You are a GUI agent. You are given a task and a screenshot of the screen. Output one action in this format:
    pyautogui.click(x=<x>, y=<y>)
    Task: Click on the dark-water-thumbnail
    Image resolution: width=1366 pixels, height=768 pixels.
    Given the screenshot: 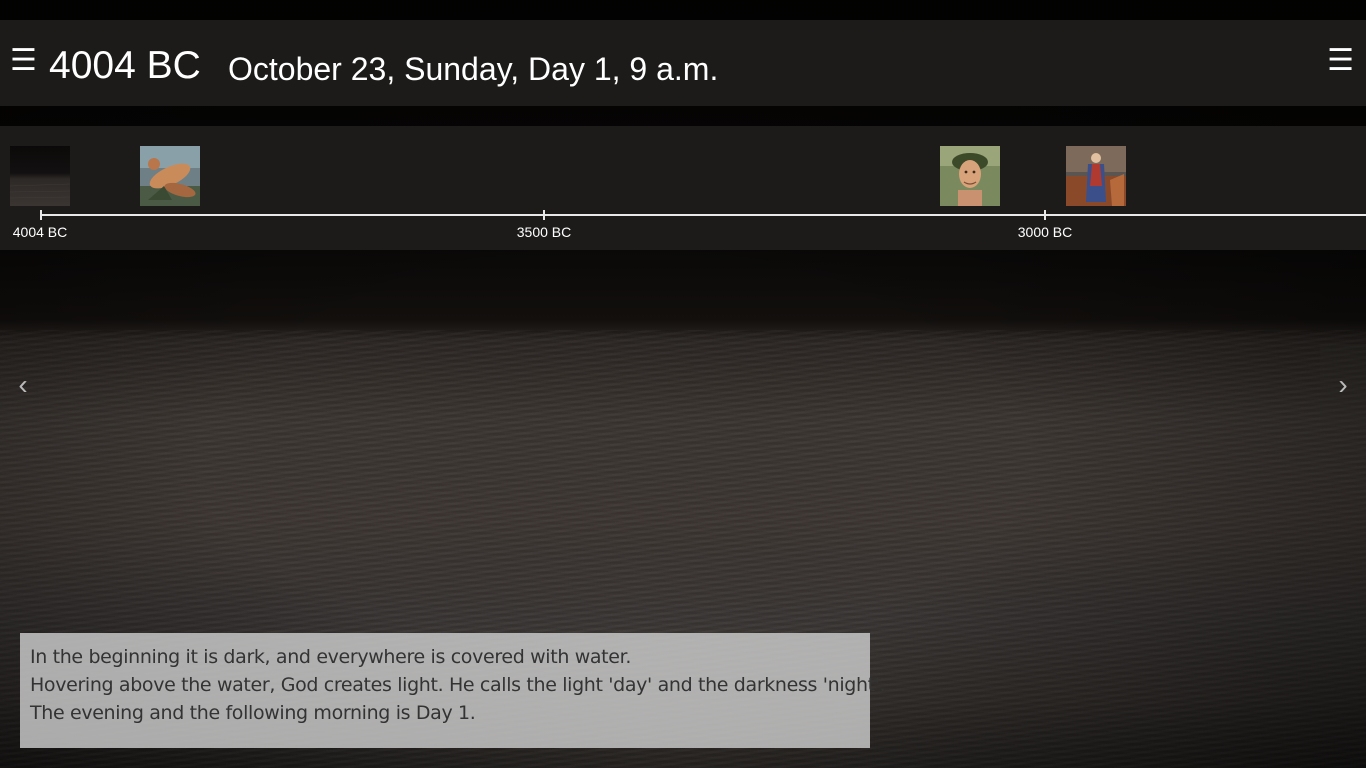 What is the action you would take?
    pyautogui.click(x=40, y=176)
    